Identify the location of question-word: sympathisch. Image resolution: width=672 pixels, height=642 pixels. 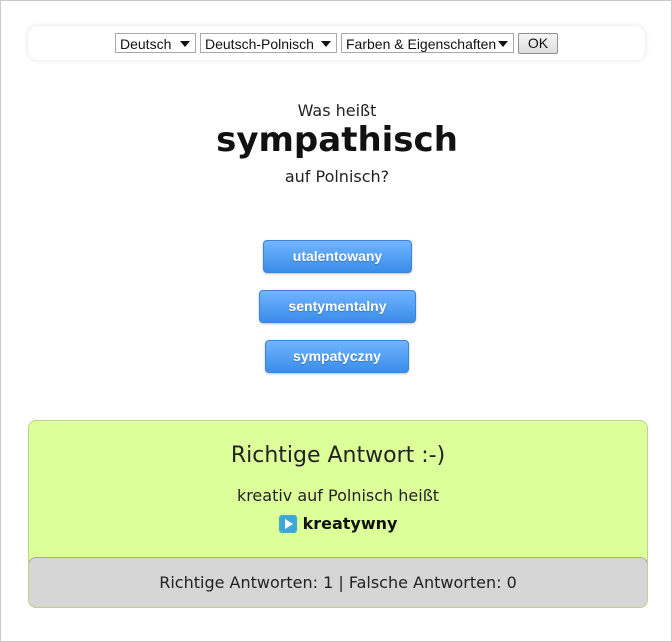
(337, 140).